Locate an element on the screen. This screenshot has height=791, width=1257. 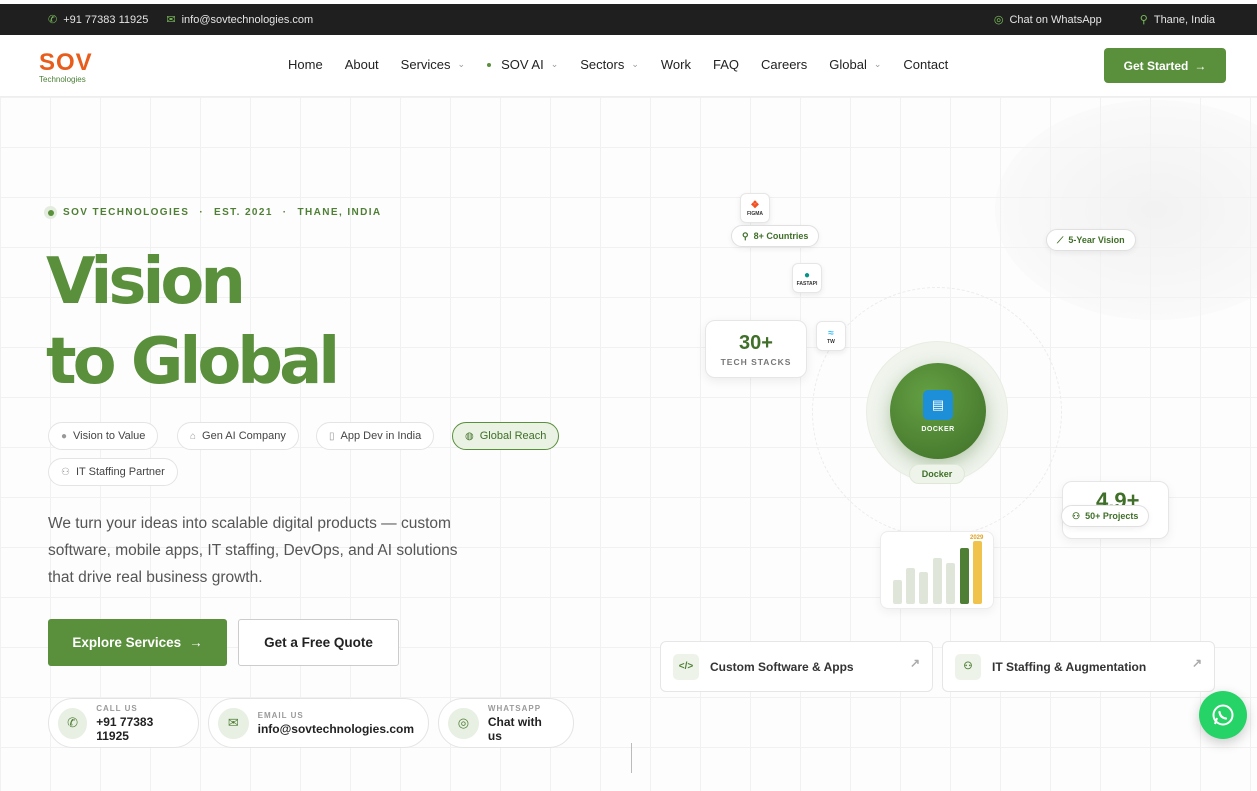
get-started-button: Get Started → is located at coordinates (1165, 65).